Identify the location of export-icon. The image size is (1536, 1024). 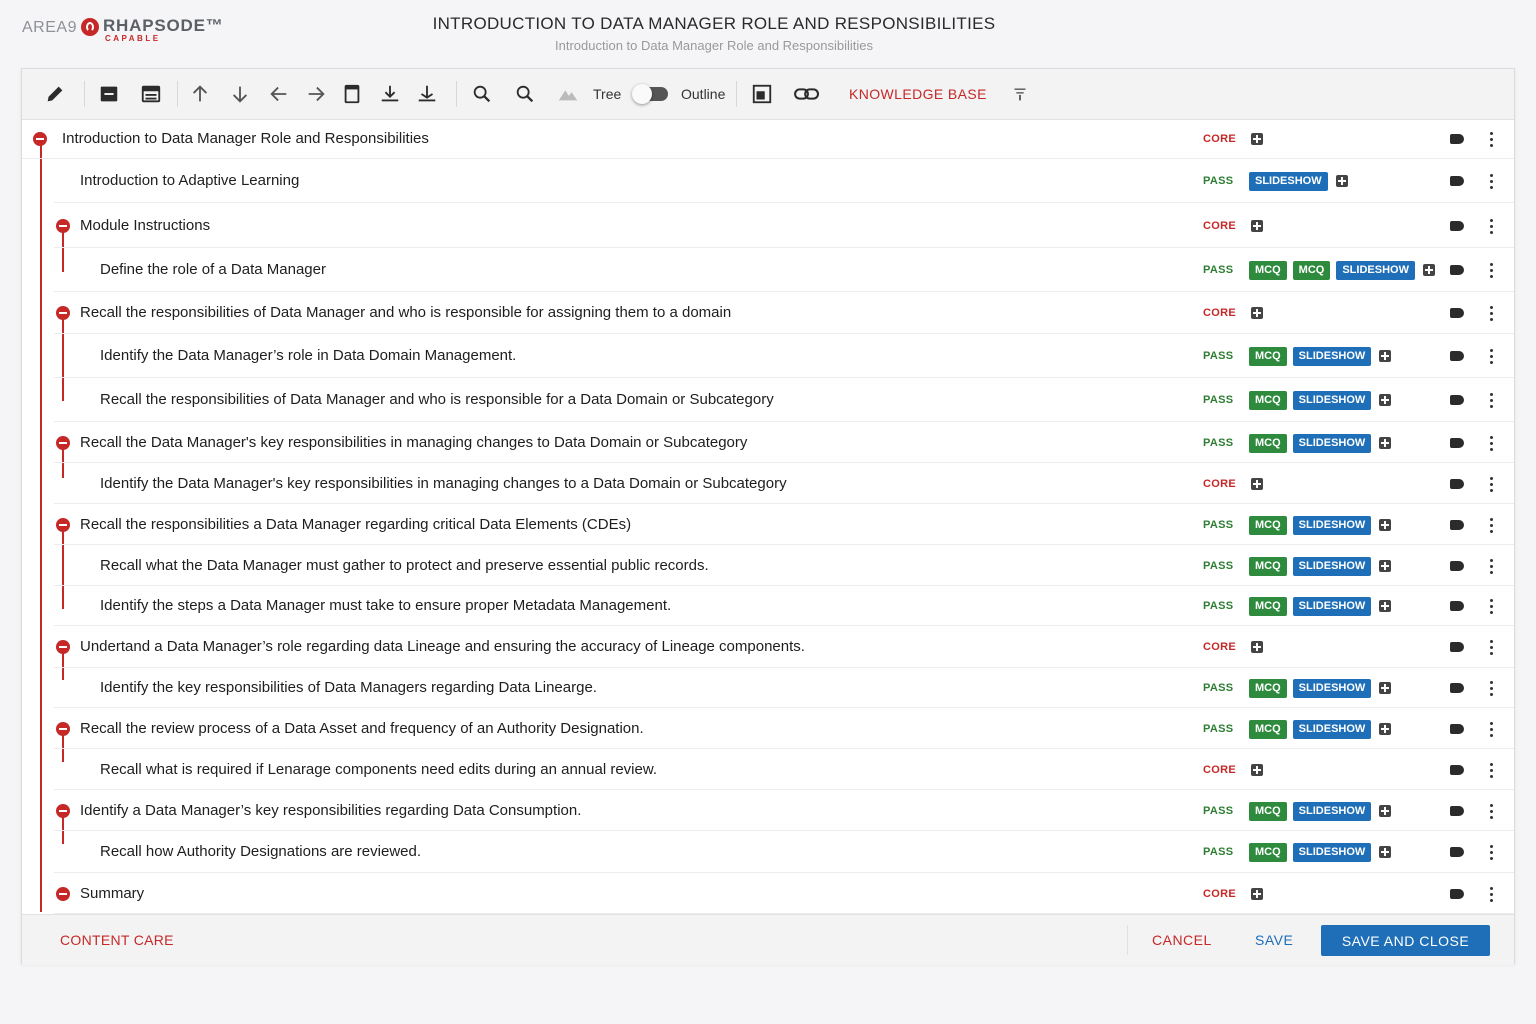
(427, 94).